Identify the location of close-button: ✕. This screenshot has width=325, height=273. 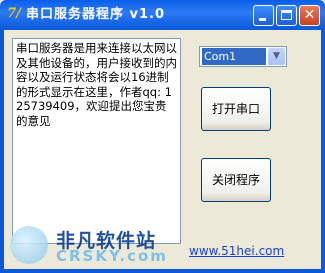
(309, 15).